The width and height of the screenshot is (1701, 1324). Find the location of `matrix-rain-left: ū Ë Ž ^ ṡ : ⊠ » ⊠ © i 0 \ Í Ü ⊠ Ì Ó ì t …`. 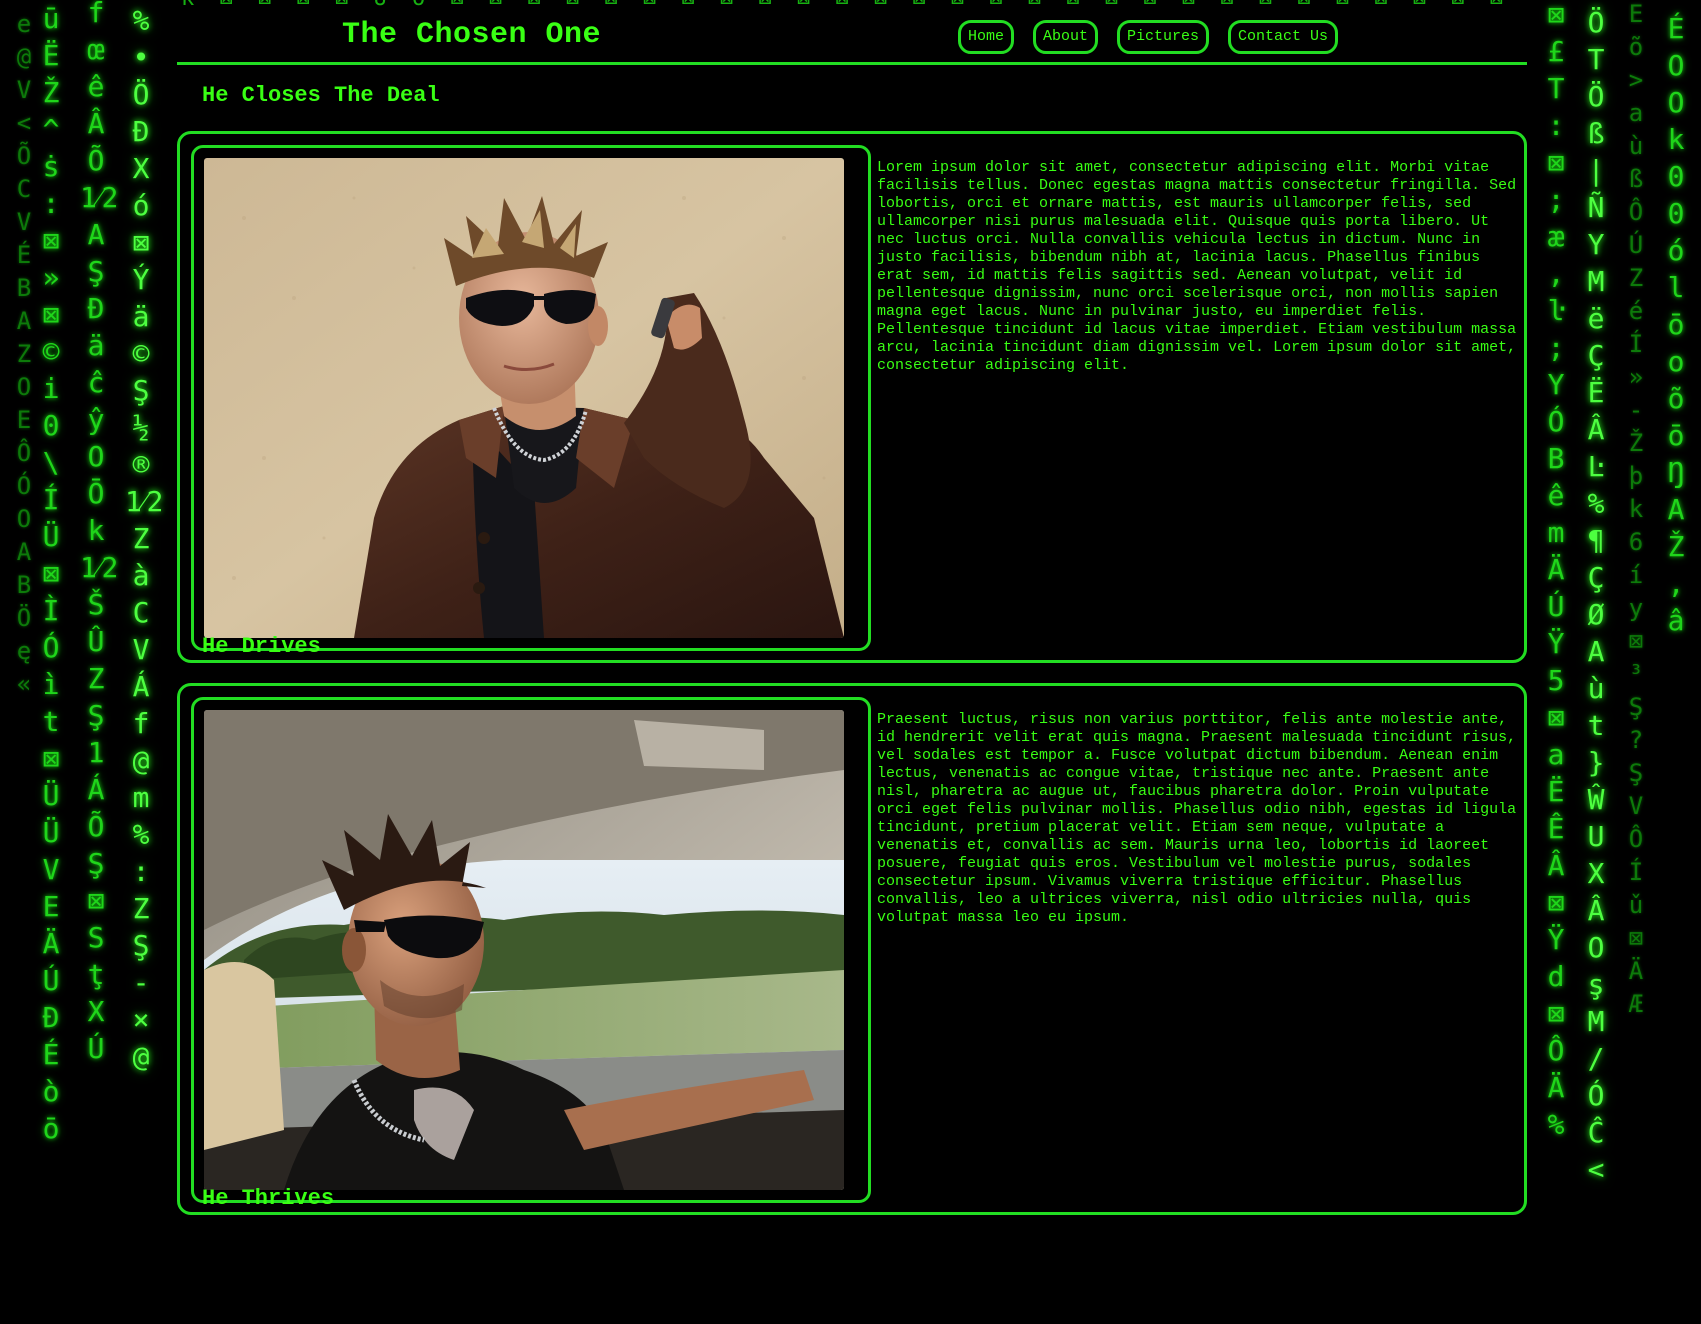

matrix-rain-left: ū Ë Ž ^ ṡ : ⊠ » ⊠ © i 0 \ Í Ü ⊠ Ì Ó ì t … is located at coordinates (88, 662).